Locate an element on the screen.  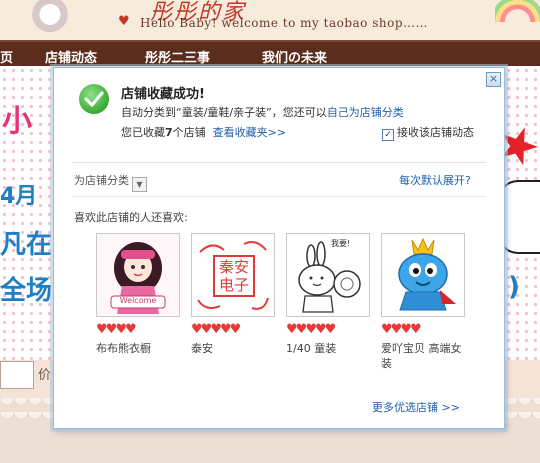
category-info: 自动分类到“童装/童鞋/亲子装”，您还可以自己为店铺分类 is located at coordinates (262, 112).